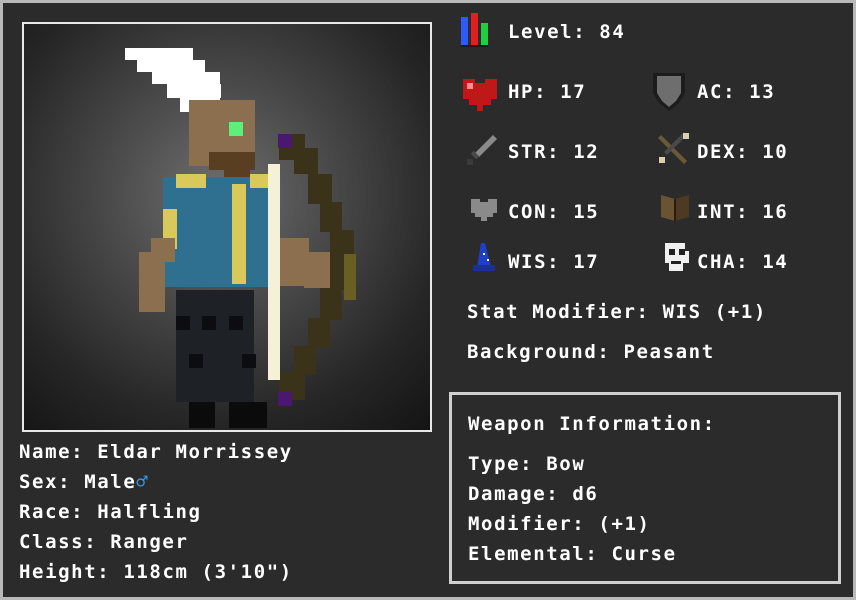 This screenshot has height=600, width=856. Describe the element at coordinates (714, 312) in the screenshot. I see `stat-modifier-value: WIS (+1)` at that location.